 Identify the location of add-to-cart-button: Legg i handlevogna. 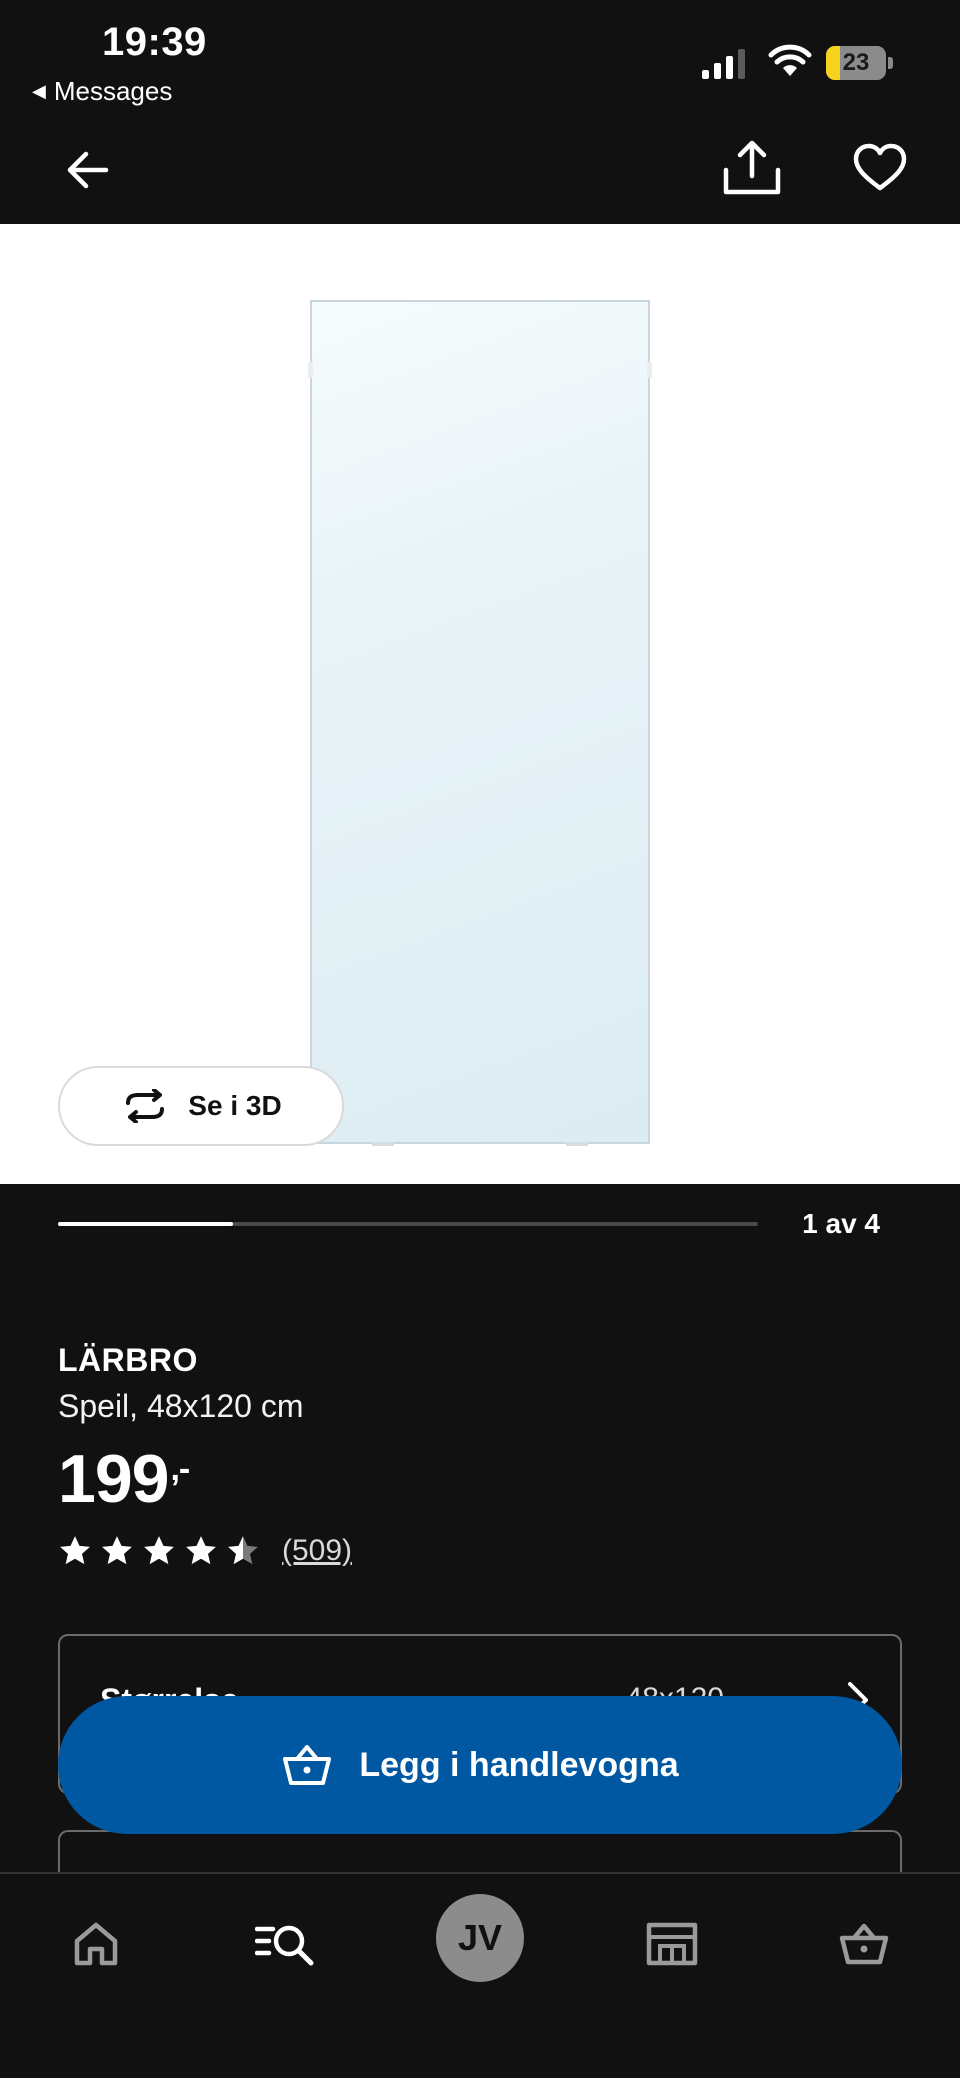
(480, 1765).